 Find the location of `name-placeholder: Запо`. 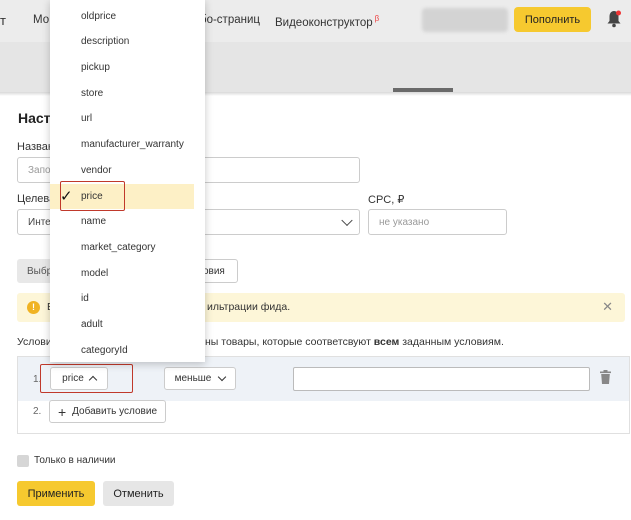

name-placeholder: Запо is located at coordinates (39, 170).